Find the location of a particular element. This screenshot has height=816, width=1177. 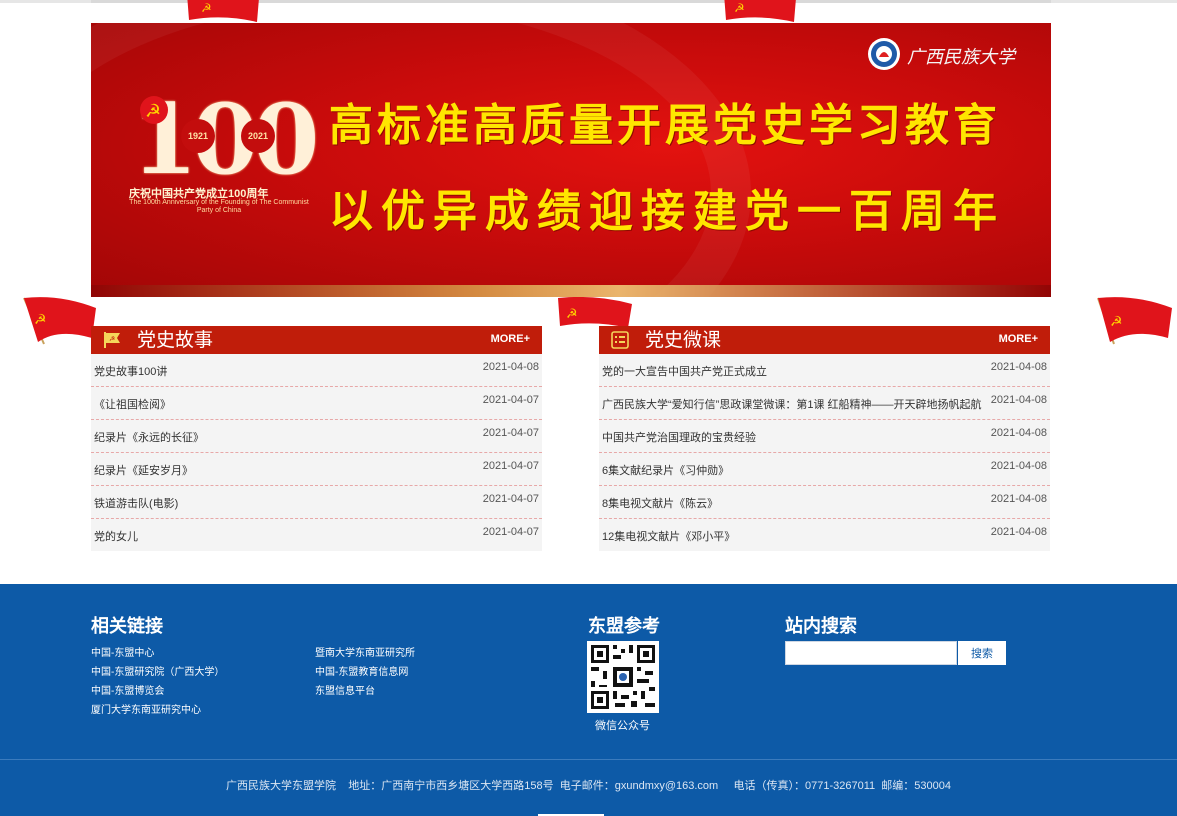

banner-slogan-line2: 以优异成绩迎接建党一百周年 is located at coordinates (667, 211).